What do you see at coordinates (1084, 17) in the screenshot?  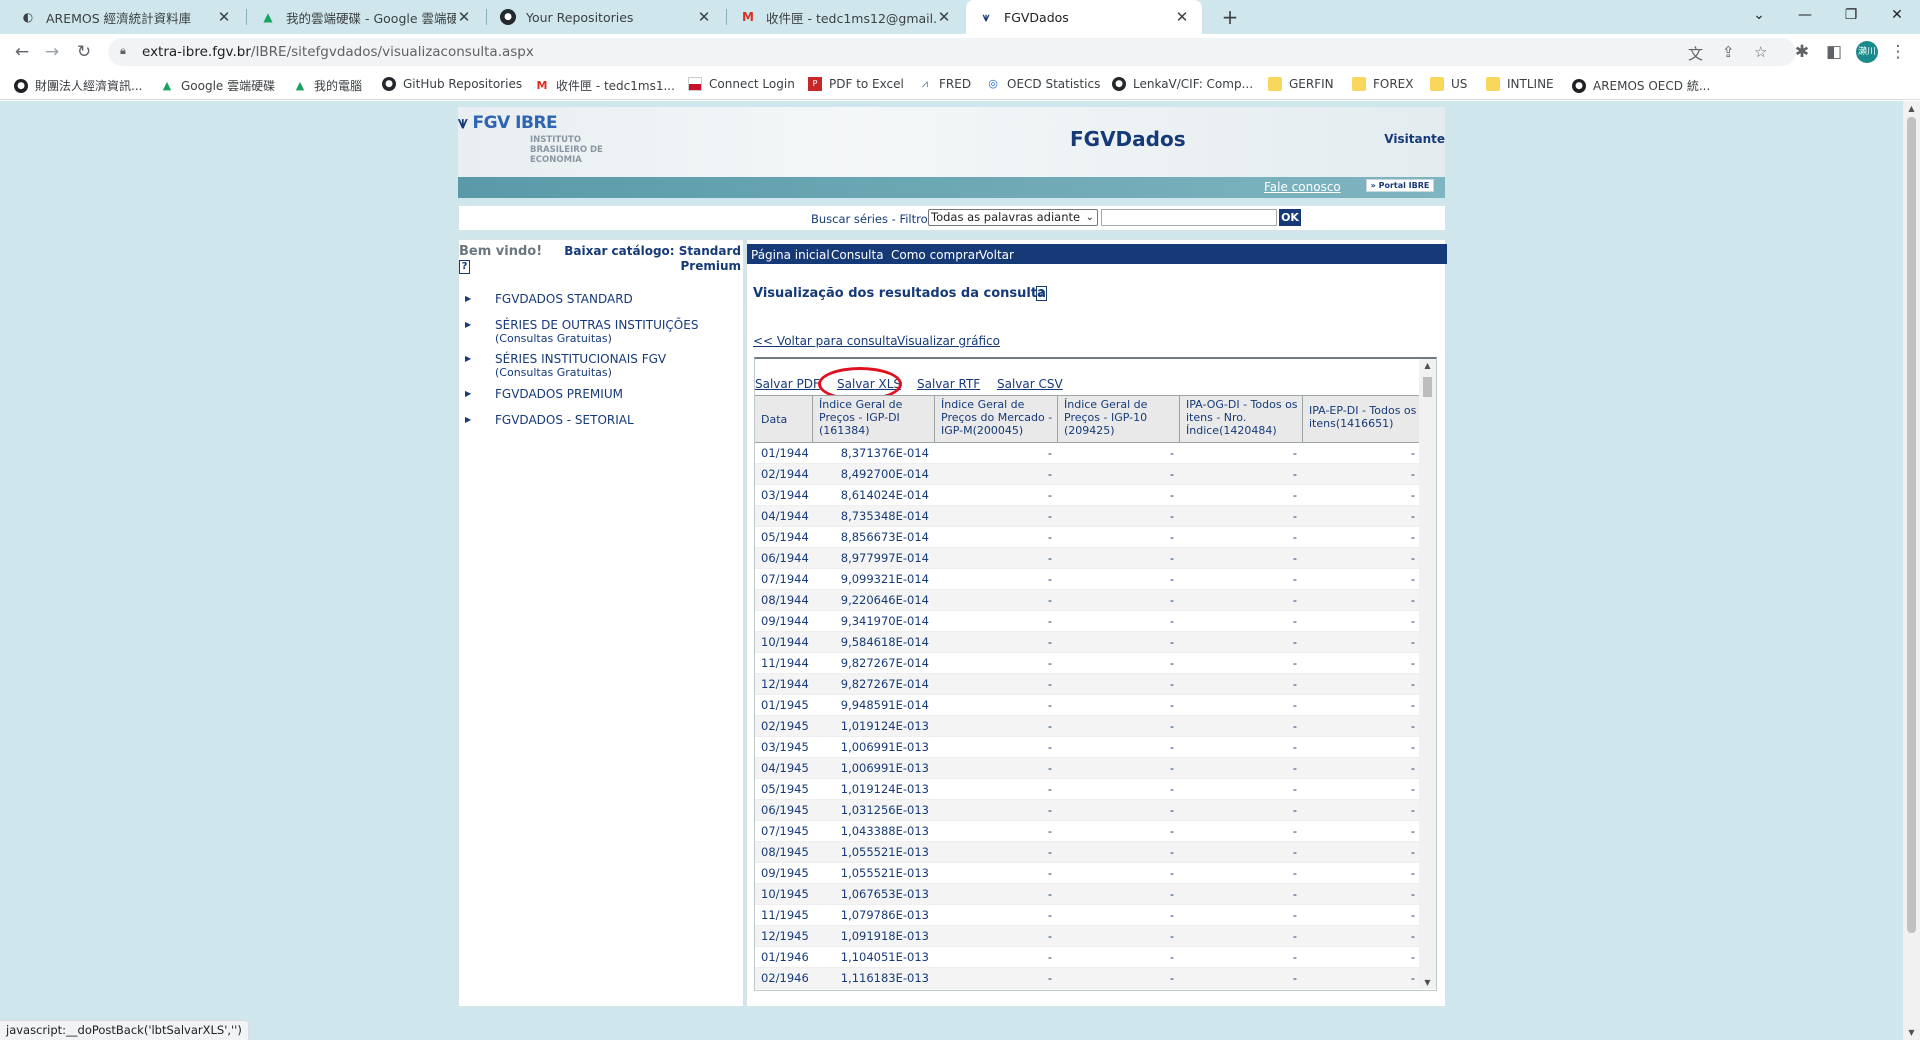 I see `tab-fgvdados: ⩛ FGVDados ✕` at bounding box center [1084, 17].